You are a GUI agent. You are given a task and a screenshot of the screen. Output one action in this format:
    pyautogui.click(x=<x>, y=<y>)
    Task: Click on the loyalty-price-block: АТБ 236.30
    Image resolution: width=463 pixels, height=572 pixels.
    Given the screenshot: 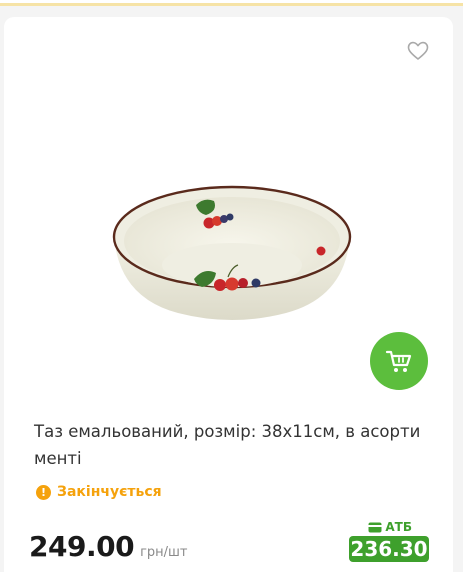 What is the action you would take?
    pyautogui.click(x=388, y=543)
    